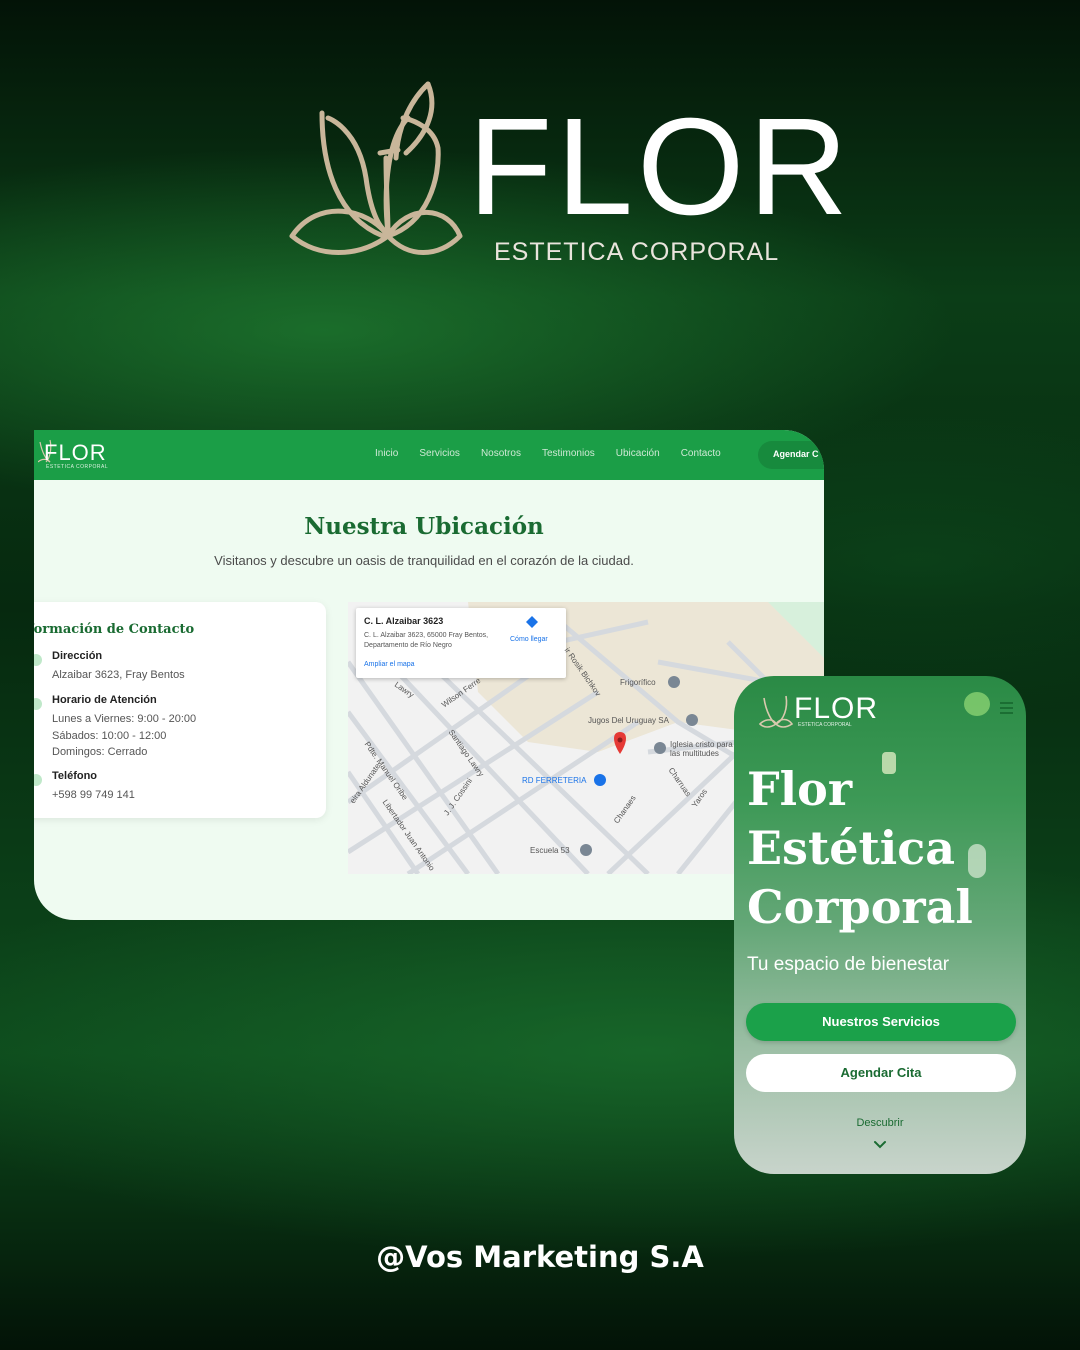 Image resolution: width=1080 pixels, height=1350 pixels. What do you see at coordinates (404, 621) in the screenshot?
I see `popup-title: C. L. Alzaibar 3623` at bounding box center [404, 621].